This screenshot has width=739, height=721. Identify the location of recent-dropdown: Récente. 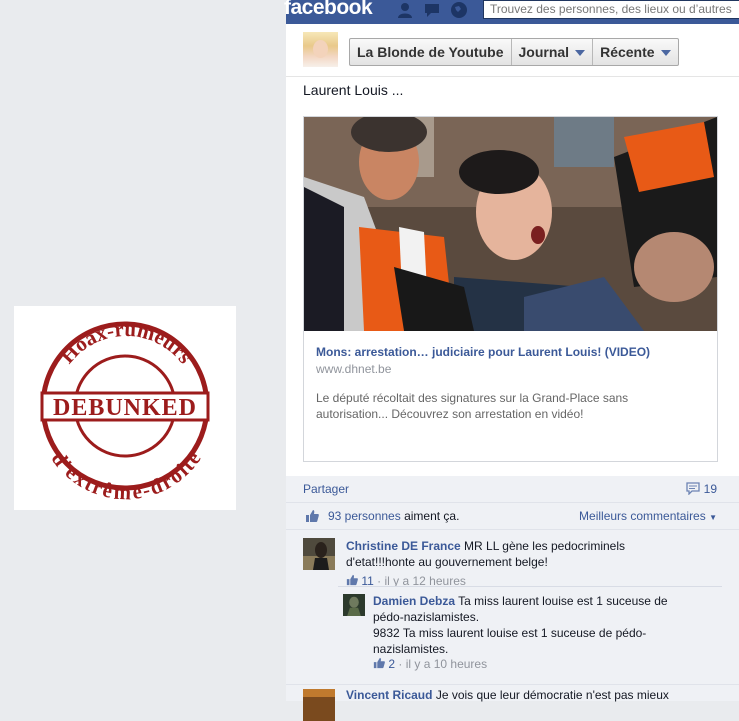
(635, 52).